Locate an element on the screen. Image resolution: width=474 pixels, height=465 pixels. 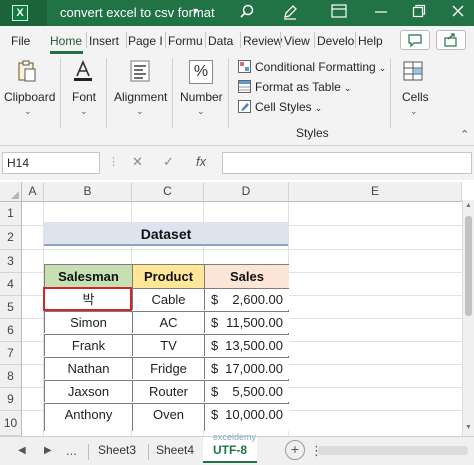
number-chevron-down-icon: ⌄ is located at coordinates (201, 111).